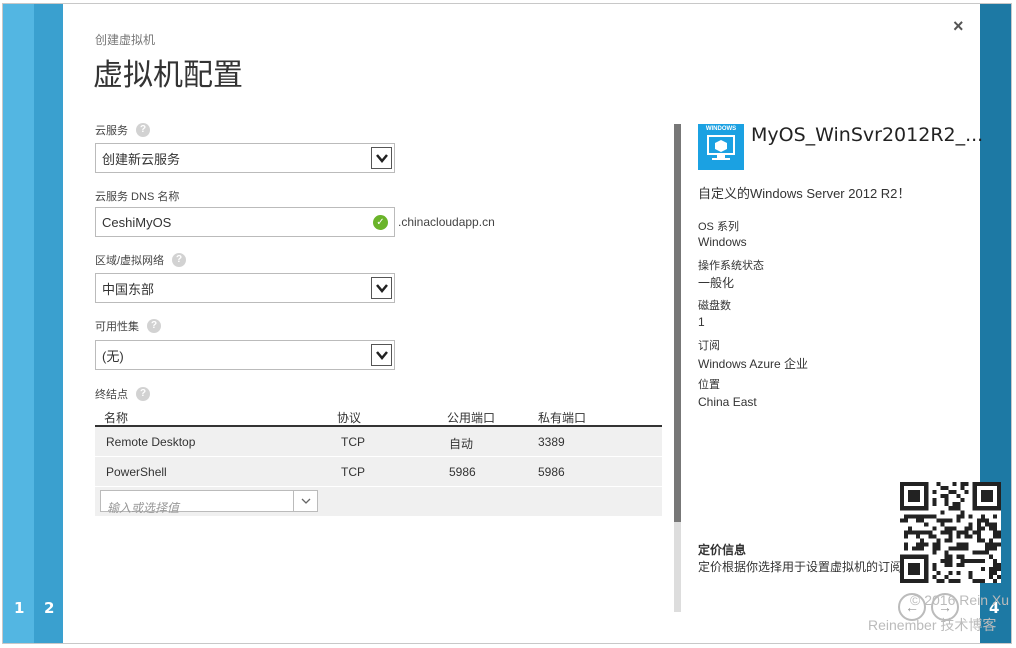  I want to click on field-value: Windows Azure 企业, so click(753, 364).